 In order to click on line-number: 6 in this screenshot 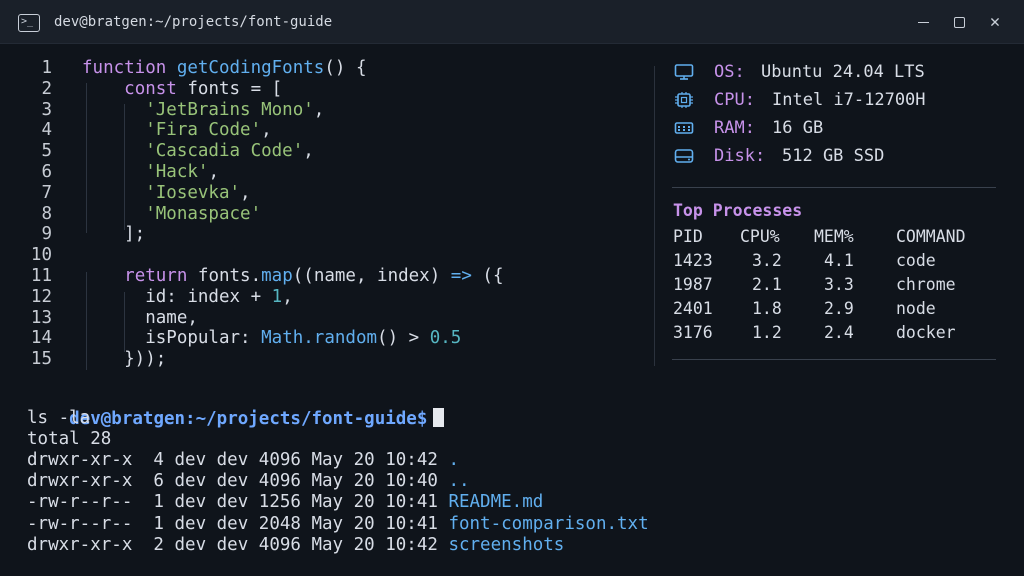, I will do `click(46, 172)`.